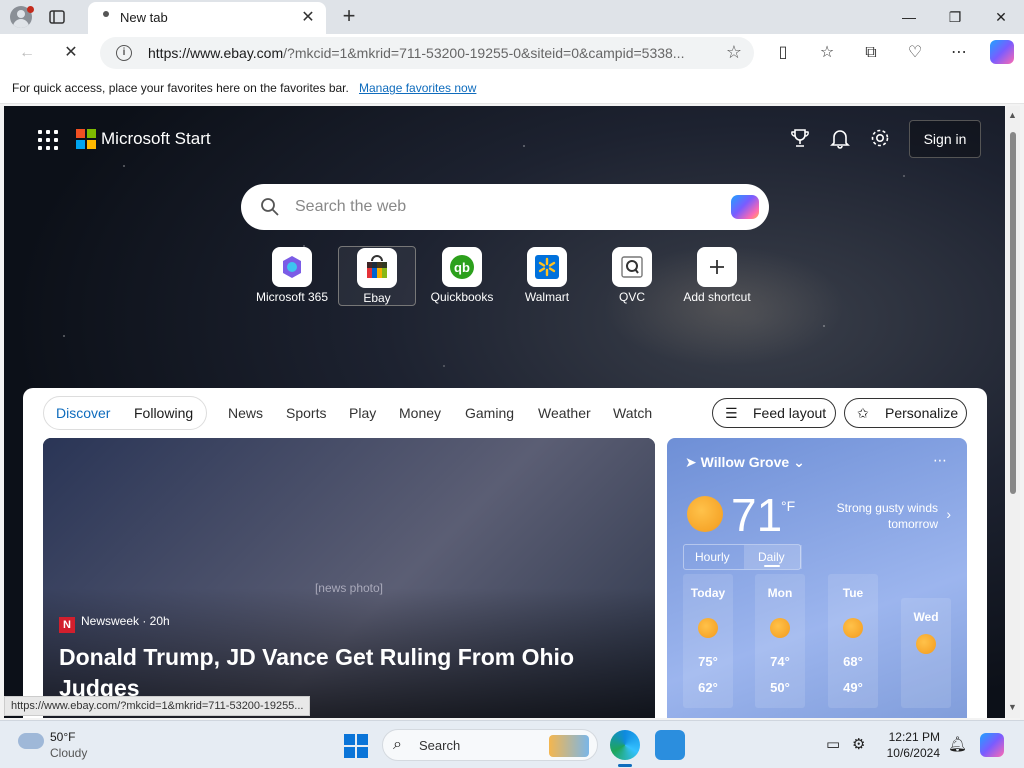 The width and height of the screenshot is (1024, 768). I want to click on scroll-thumb, so click(1013, 313).